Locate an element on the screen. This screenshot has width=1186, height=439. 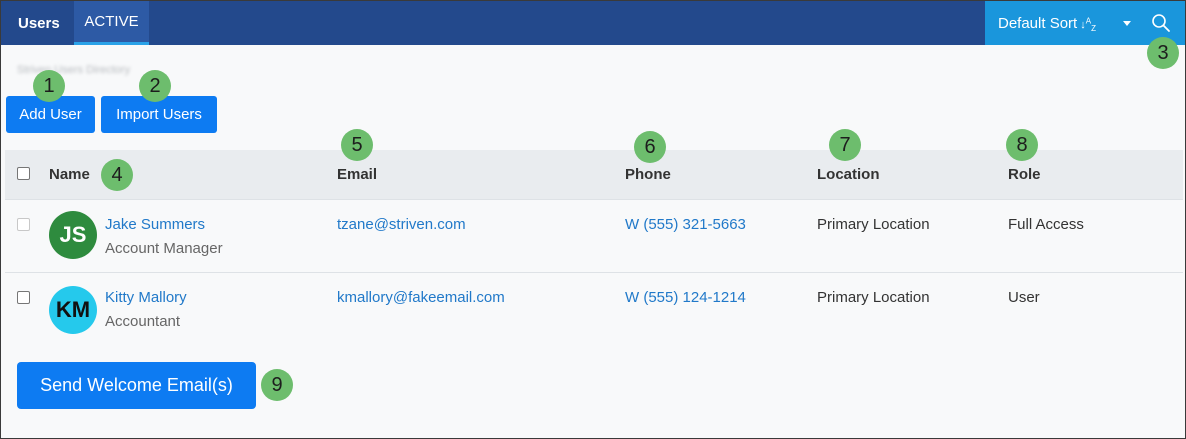
user-email-link: tzane@striven.com is located at coordinates (401, 224).